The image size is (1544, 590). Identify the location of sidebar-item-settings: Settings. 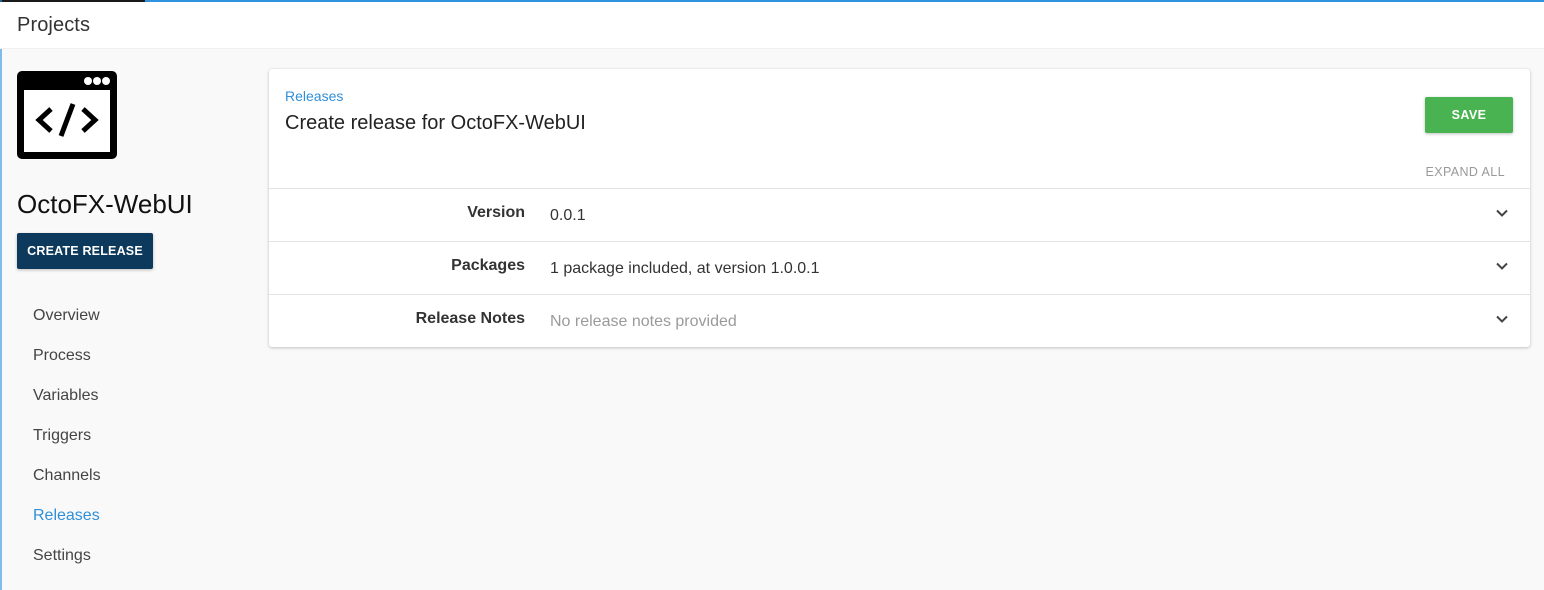
(67, 565).